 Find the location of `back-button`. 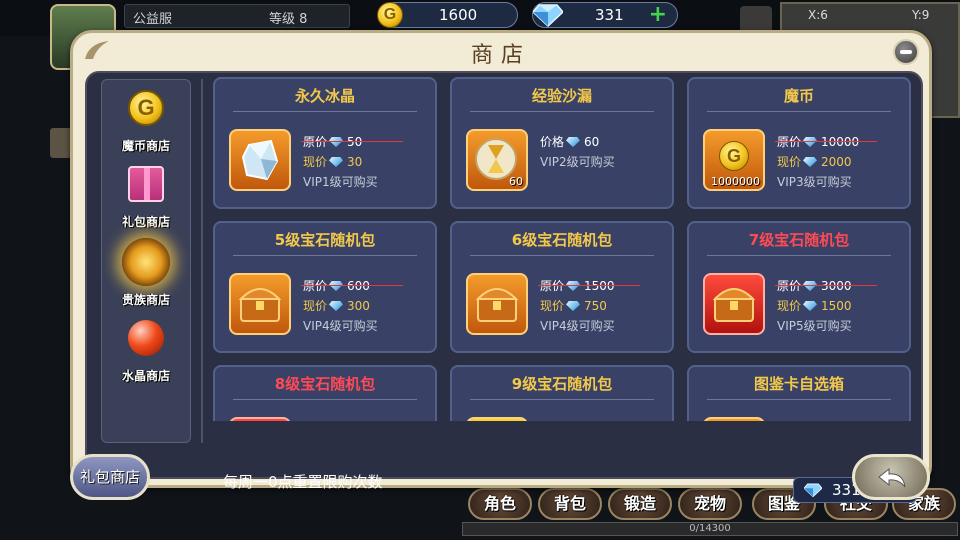

back-button is located at coordinates (891, 477).